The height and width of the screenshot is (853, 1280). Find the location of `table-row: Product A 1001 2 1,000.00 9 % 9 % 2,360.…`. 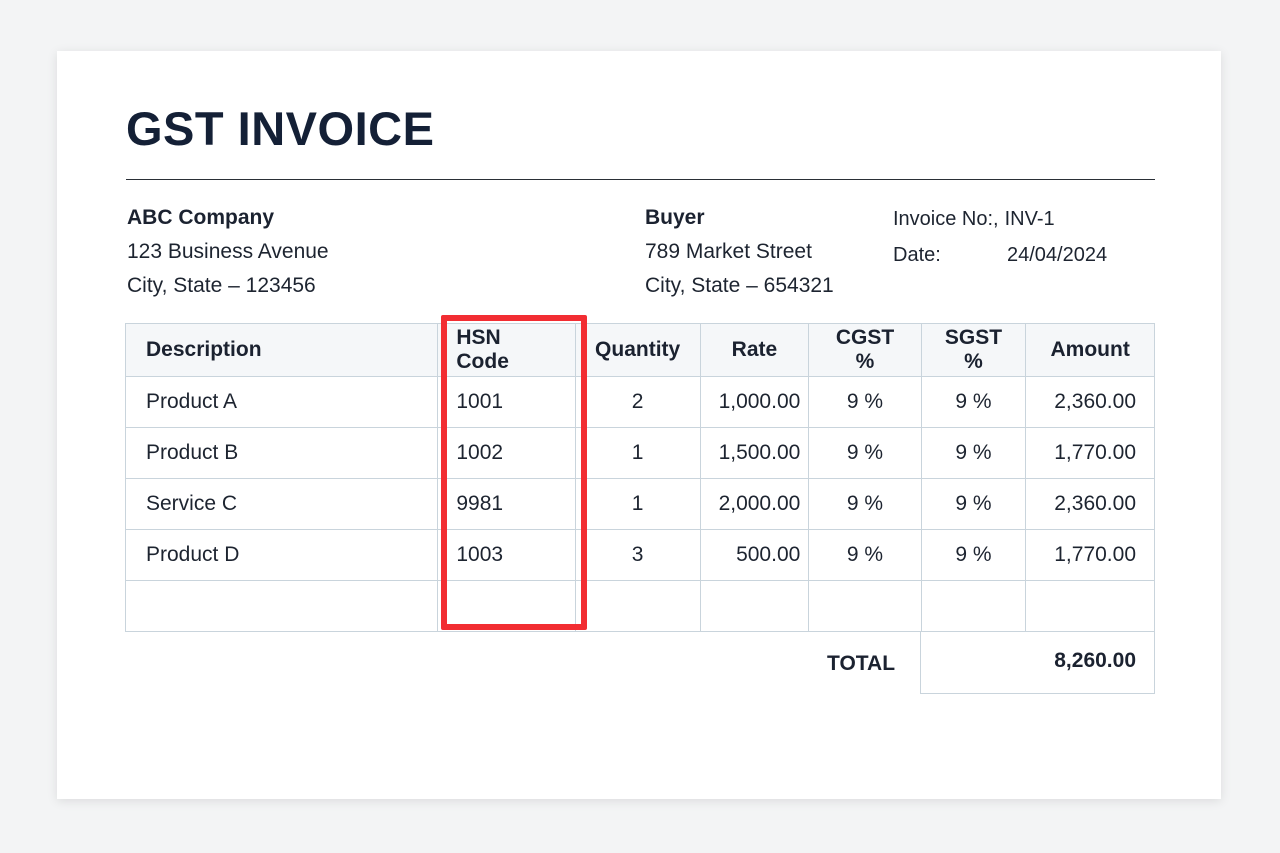

table-row: Product A 1001 2 1,000.00 9 % 9 % 2,360.… is located at coordinates (639, 402).